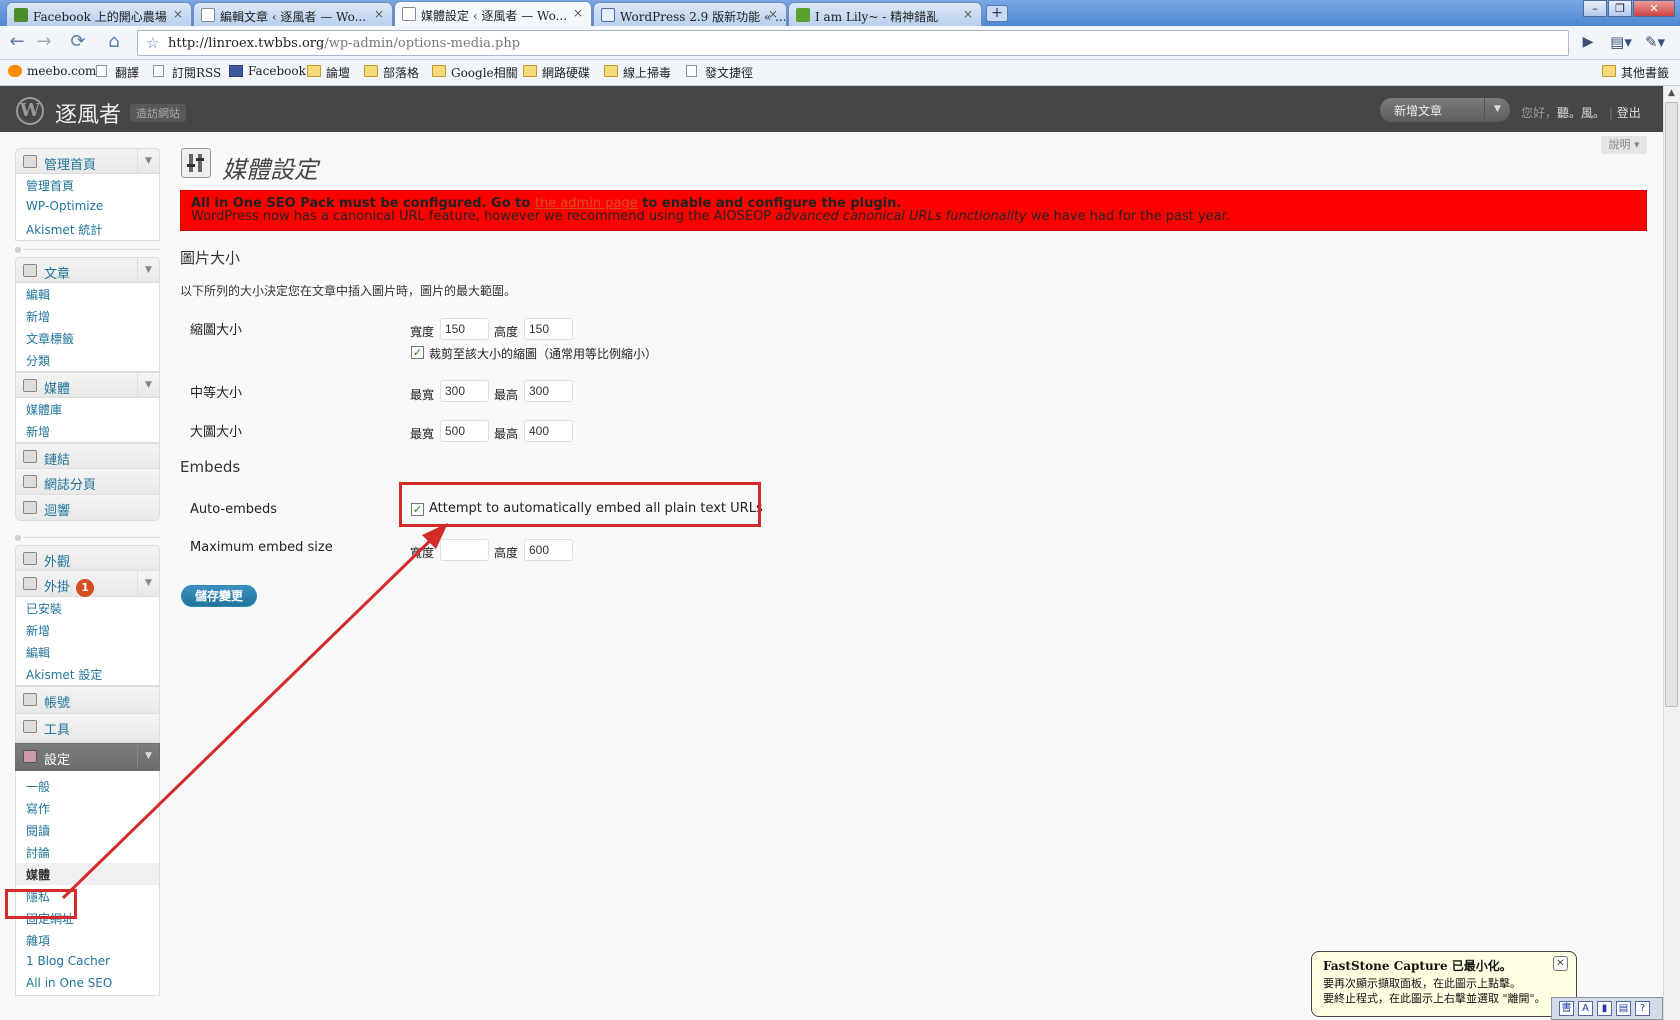 The width and height of the screenshot is (1680, 1020). I want to click on system-tray: 書 A ▮ ▤ ?, so click(1607, 1008).